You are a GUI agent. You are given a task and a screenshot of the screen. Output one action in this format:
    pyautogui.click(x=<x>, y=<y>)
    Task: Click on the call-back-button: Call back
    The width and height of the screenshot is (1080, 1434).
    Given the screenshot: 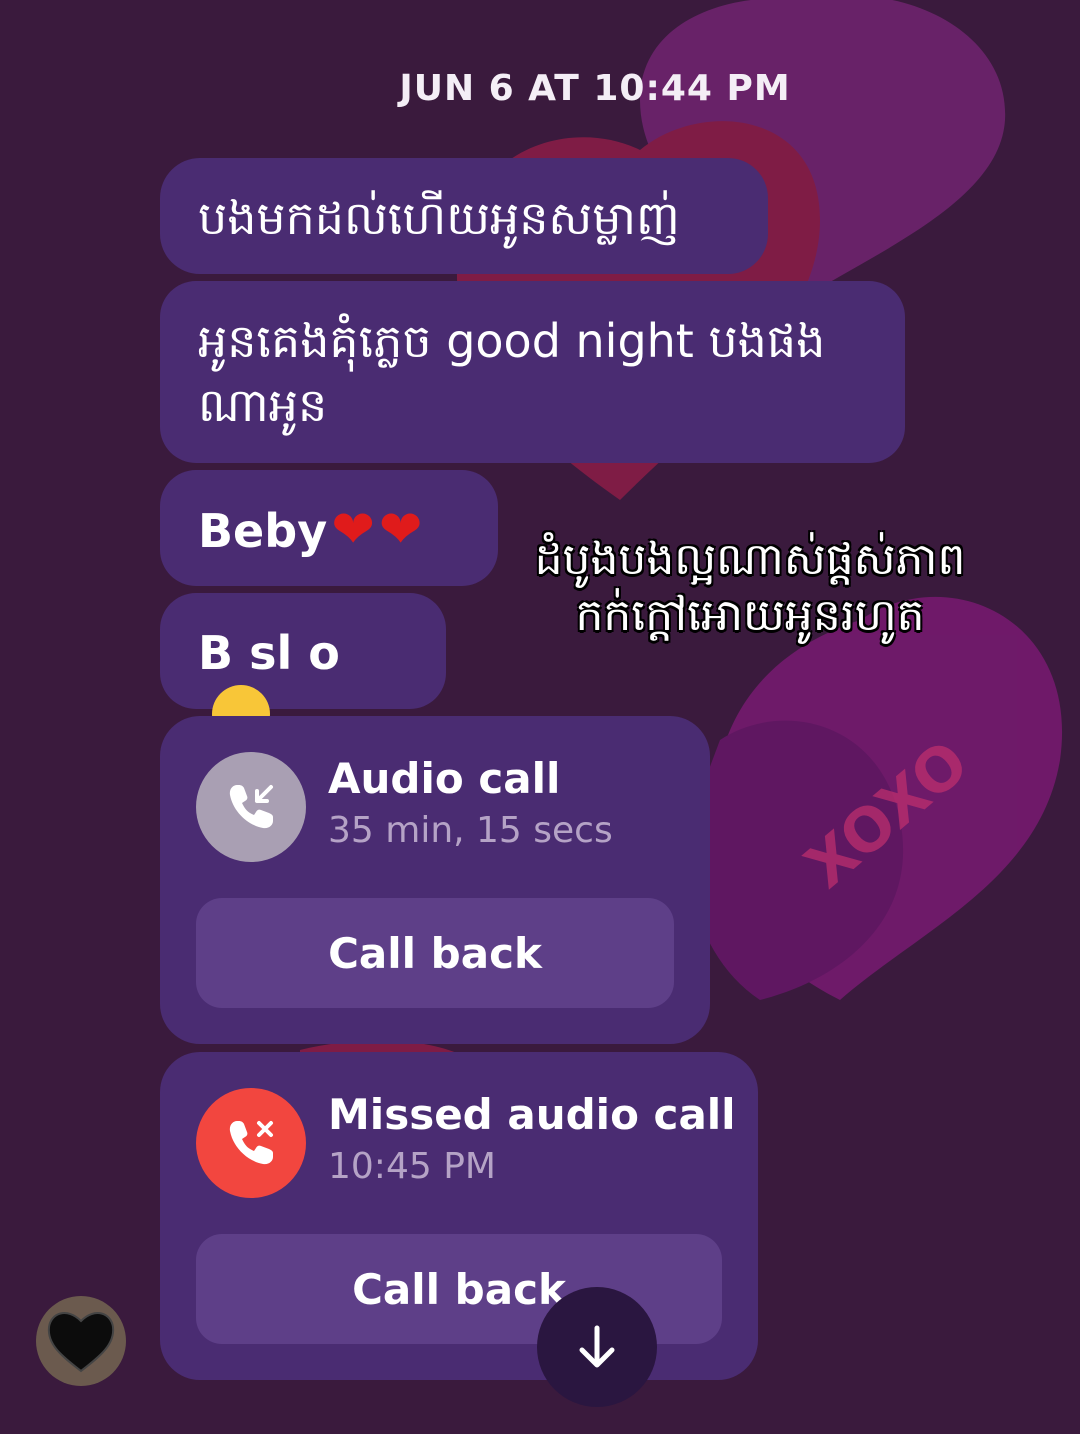 What is the action you would take?
    pyautogui.click(x=435, y=953)
    